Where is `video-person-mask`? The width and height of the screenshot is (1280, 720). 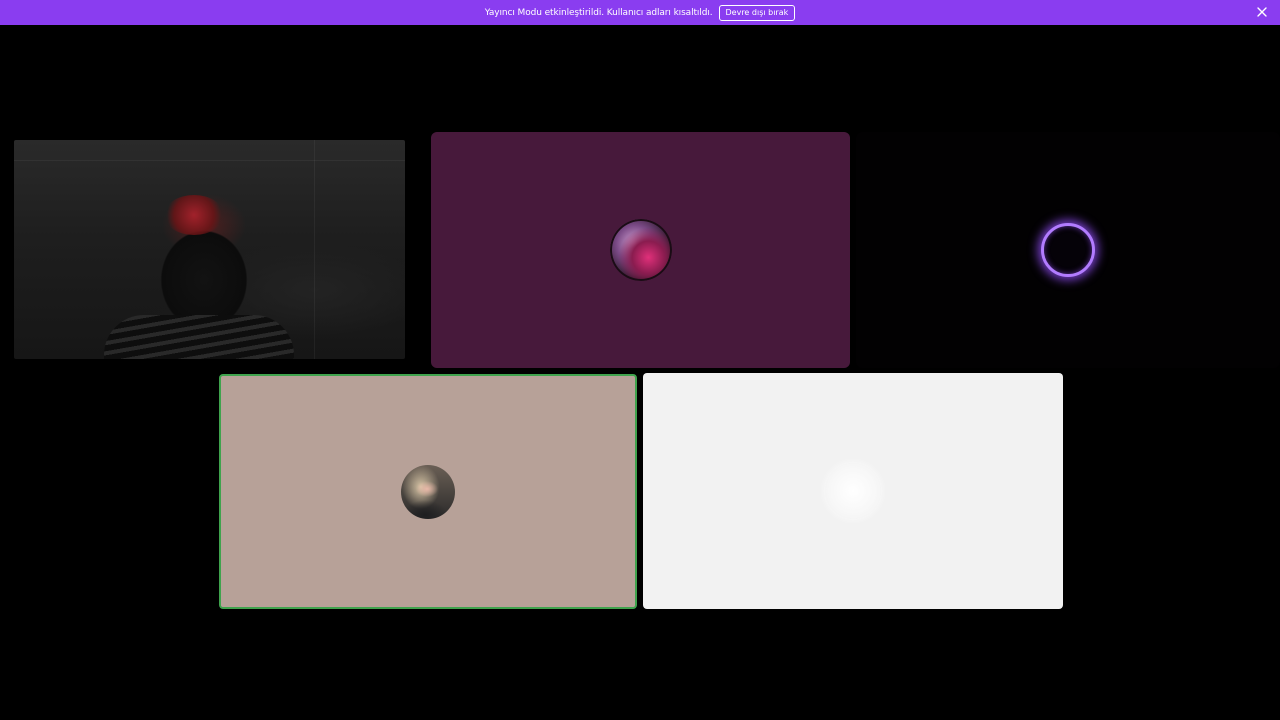 video-person-mask is located at coordinates (194, 215).